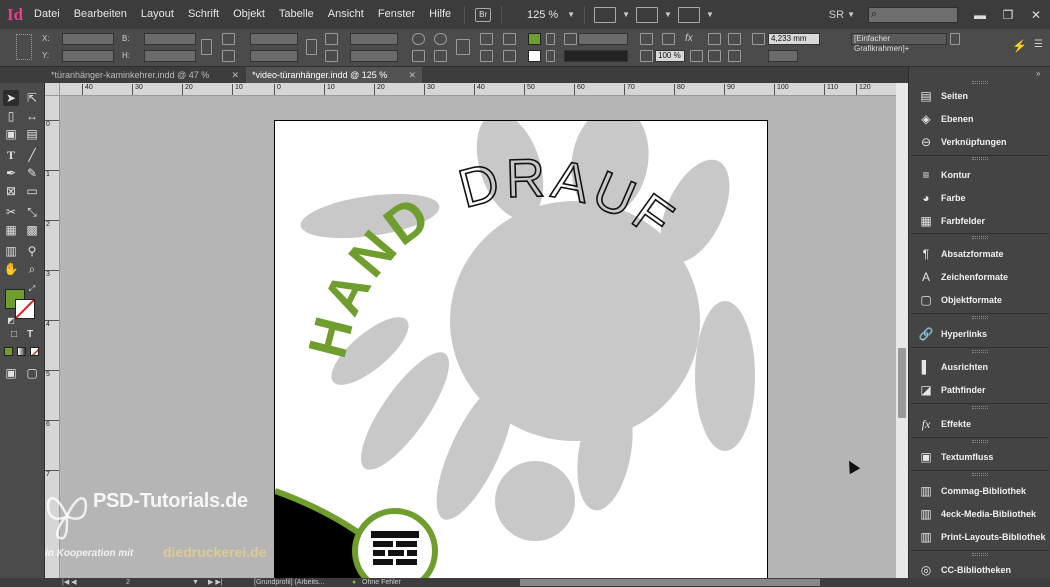 This screenshot has height=587, width=1050. I want to click on panel-print-layouts-bibliothek: ▥ Print-Layouts-Bibliothek, so click(979, 537).